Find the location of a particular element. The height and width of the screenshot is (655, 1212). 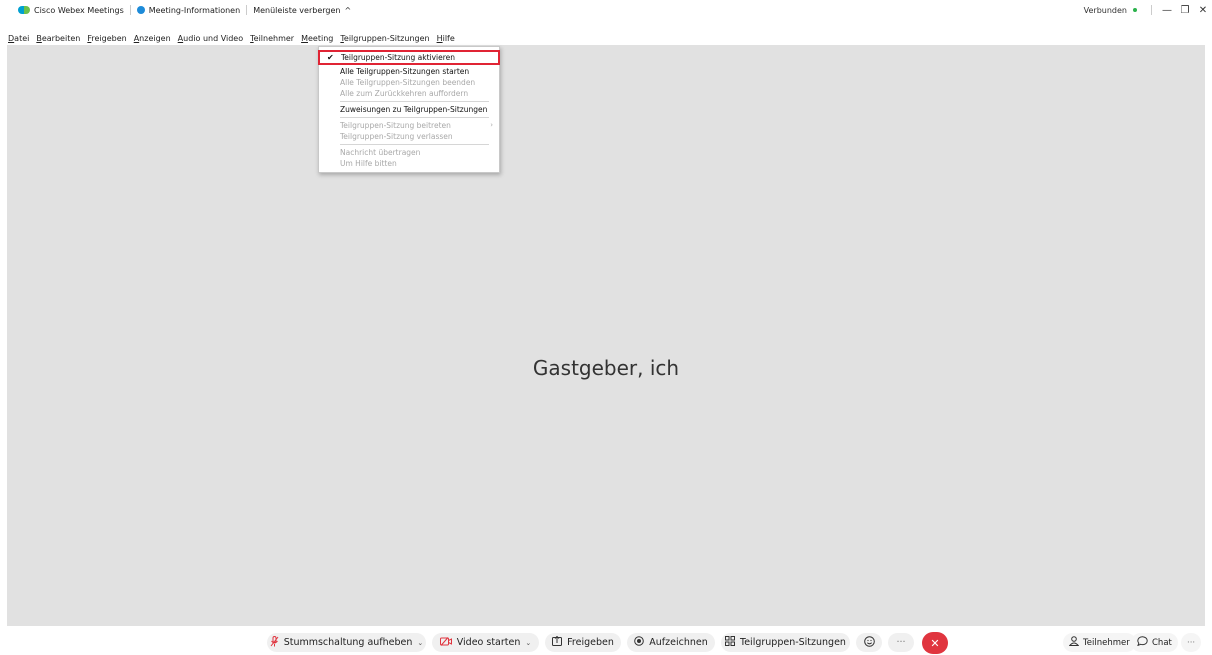

app-name: Cisco Webex Meetings is located at coordinates (79, 10).